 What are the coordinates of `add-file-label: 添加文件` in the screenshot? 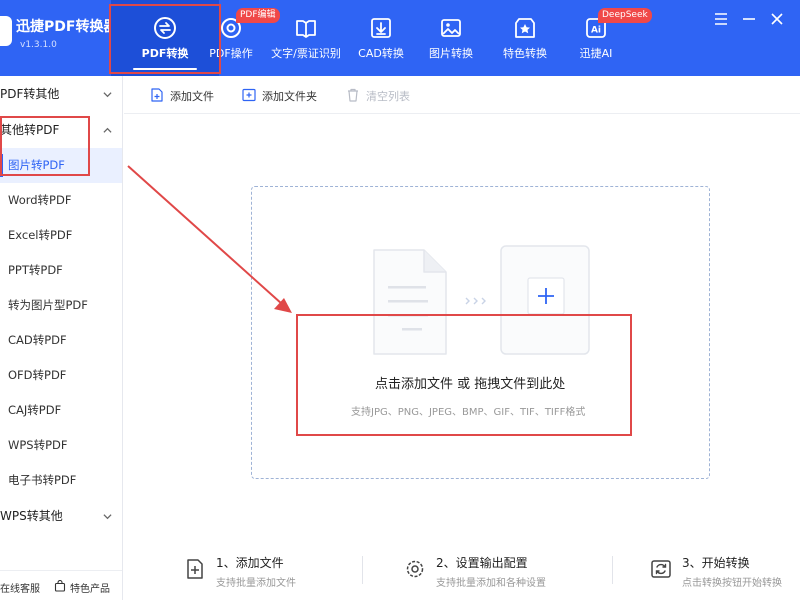 It's located at (192, 96).